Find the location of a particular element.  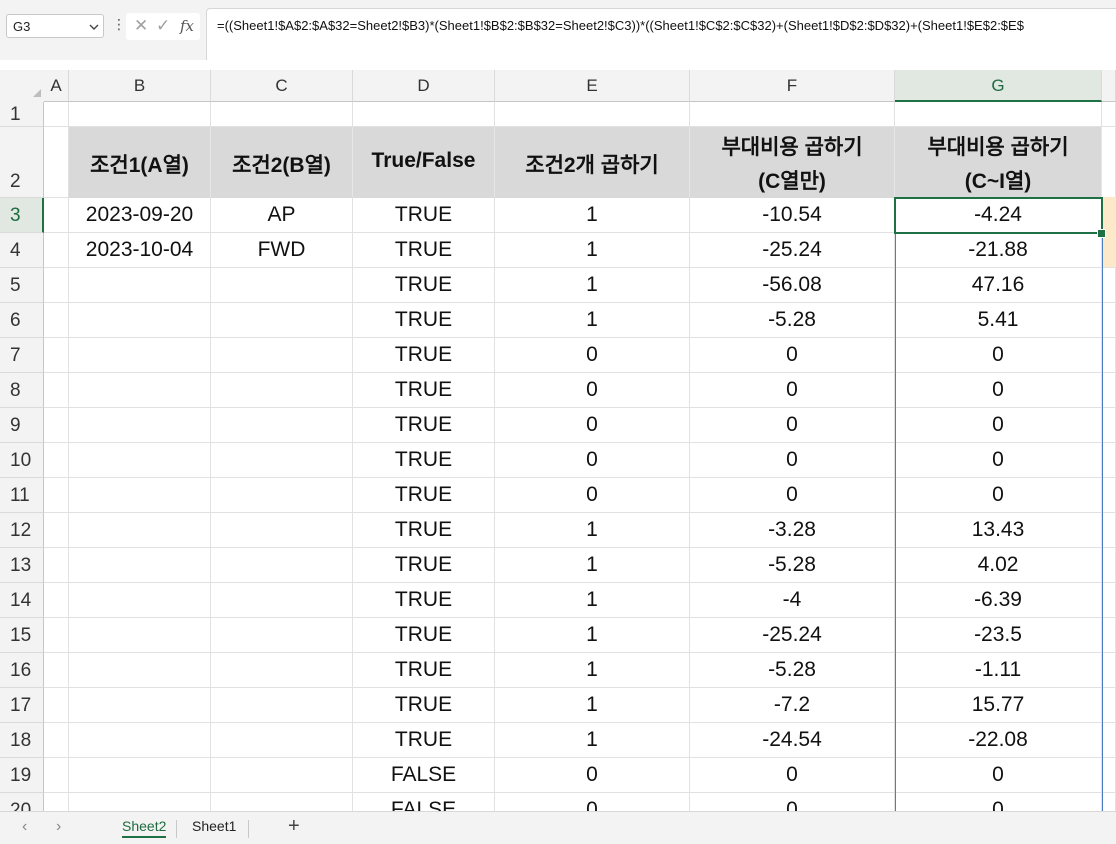

cell-g15: -23.5 is located at coordinates (998, 635).